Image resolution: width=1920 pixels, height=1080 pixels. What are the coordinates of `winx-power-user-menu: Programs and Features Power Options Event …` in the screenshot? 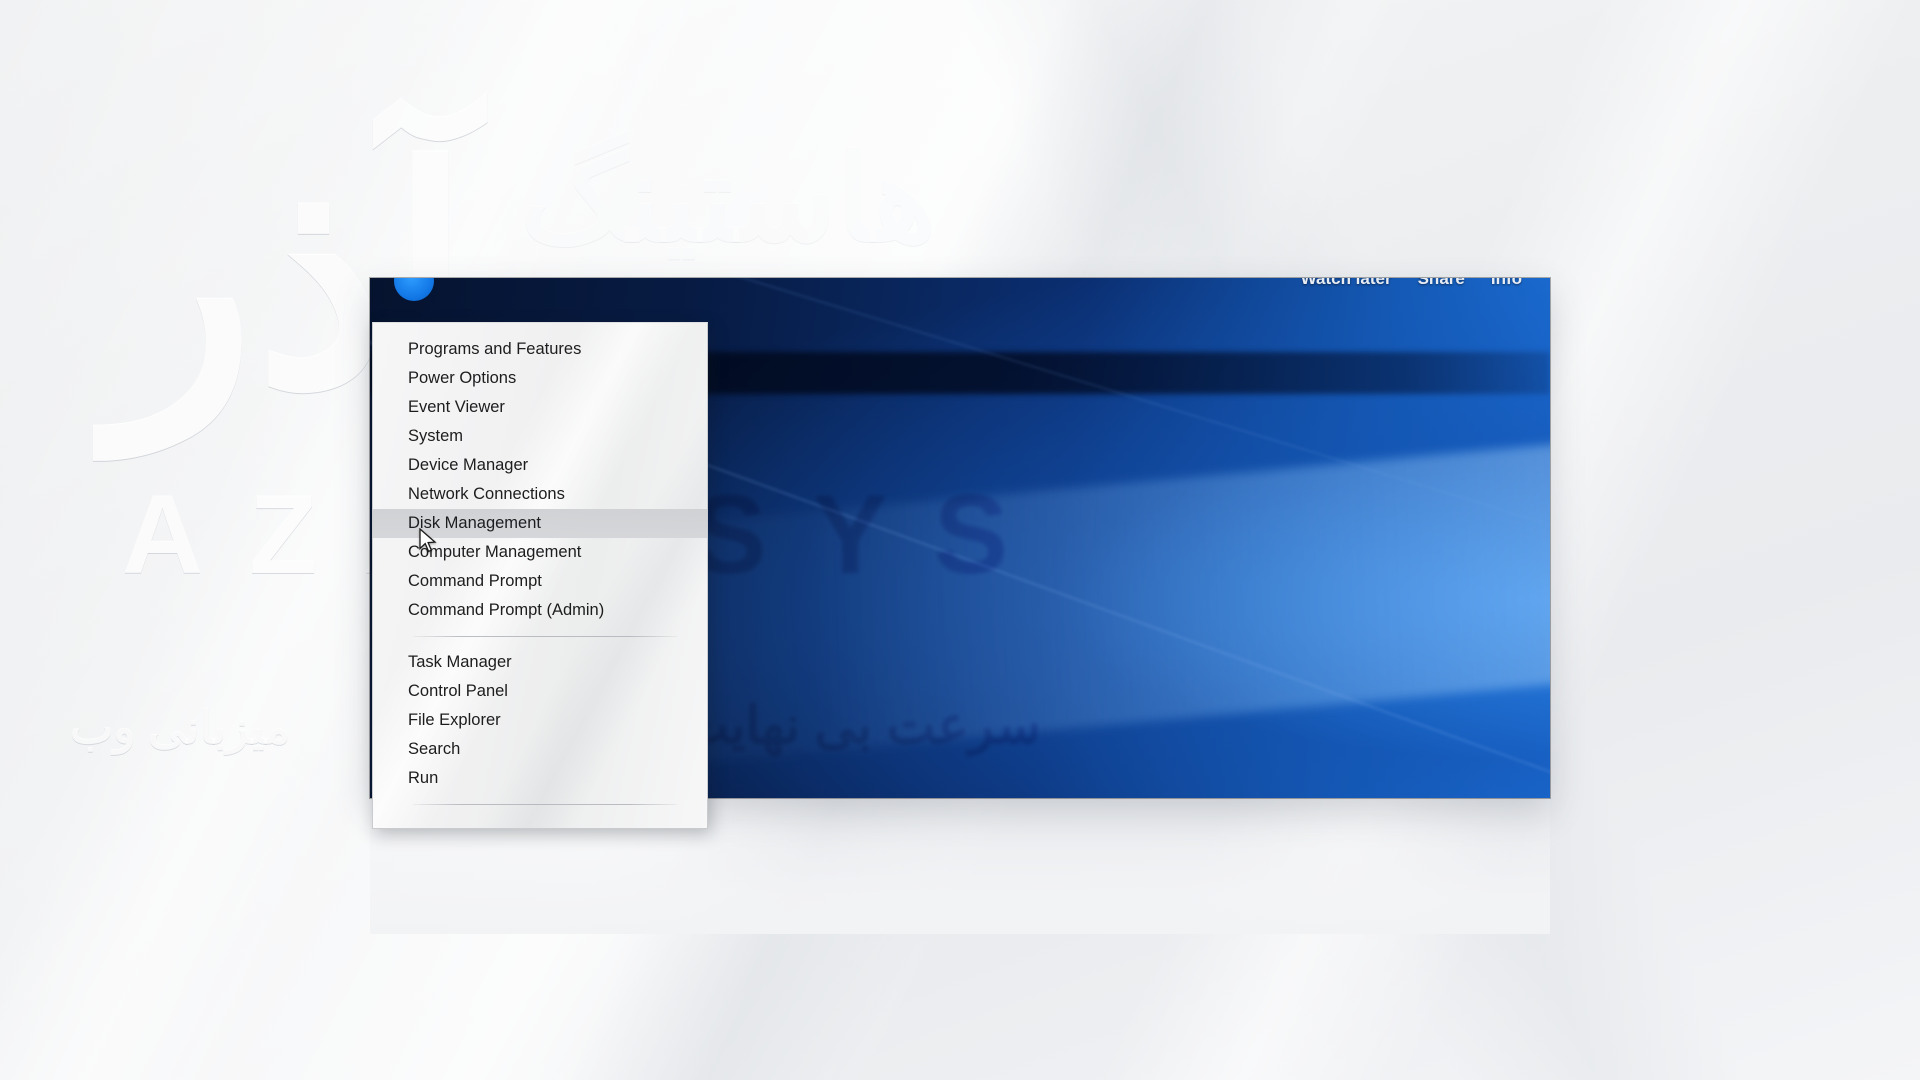 It's located at (540, 575).